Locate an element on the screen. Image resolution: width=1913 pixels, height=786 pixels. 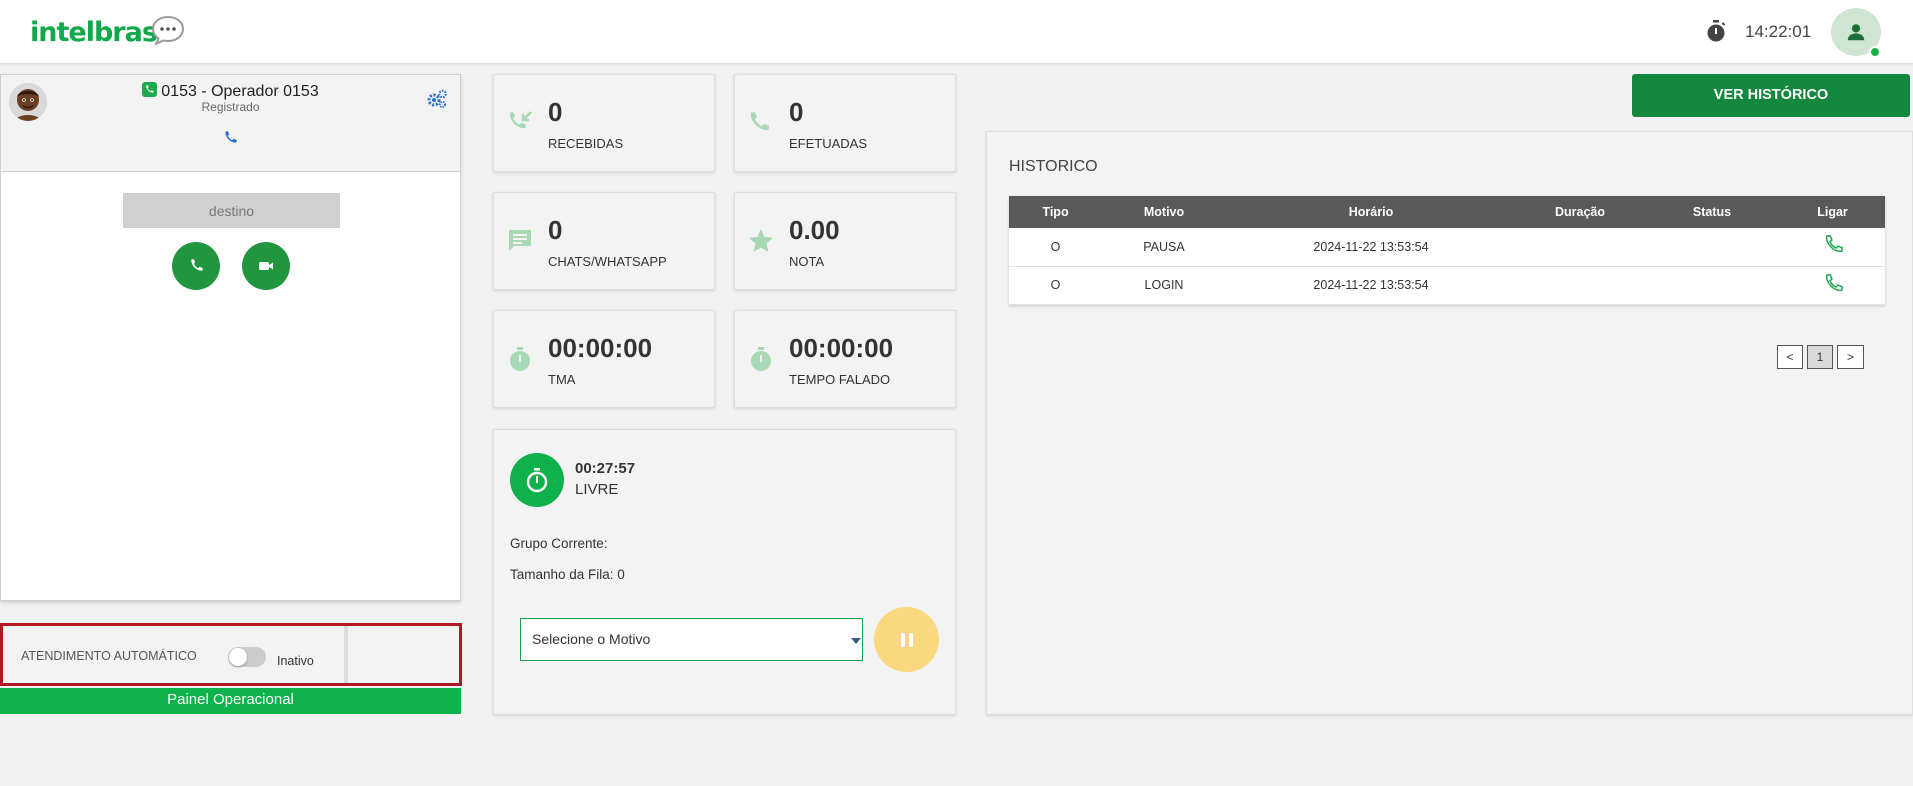
stat-card-chats: 0 CHATS/WHATSAPP is located at coordinates (604, 241).